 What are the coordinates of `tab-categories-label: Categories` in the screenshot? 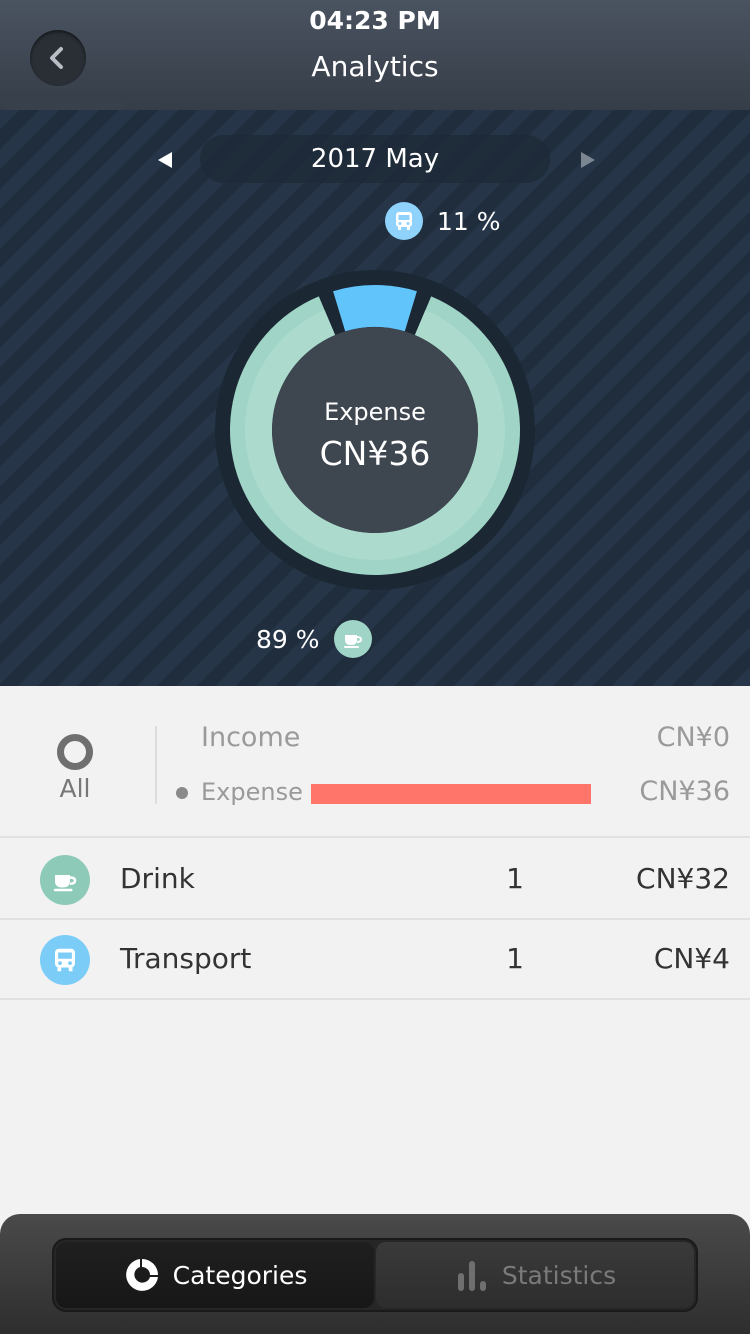 It's located at (240, 1275).